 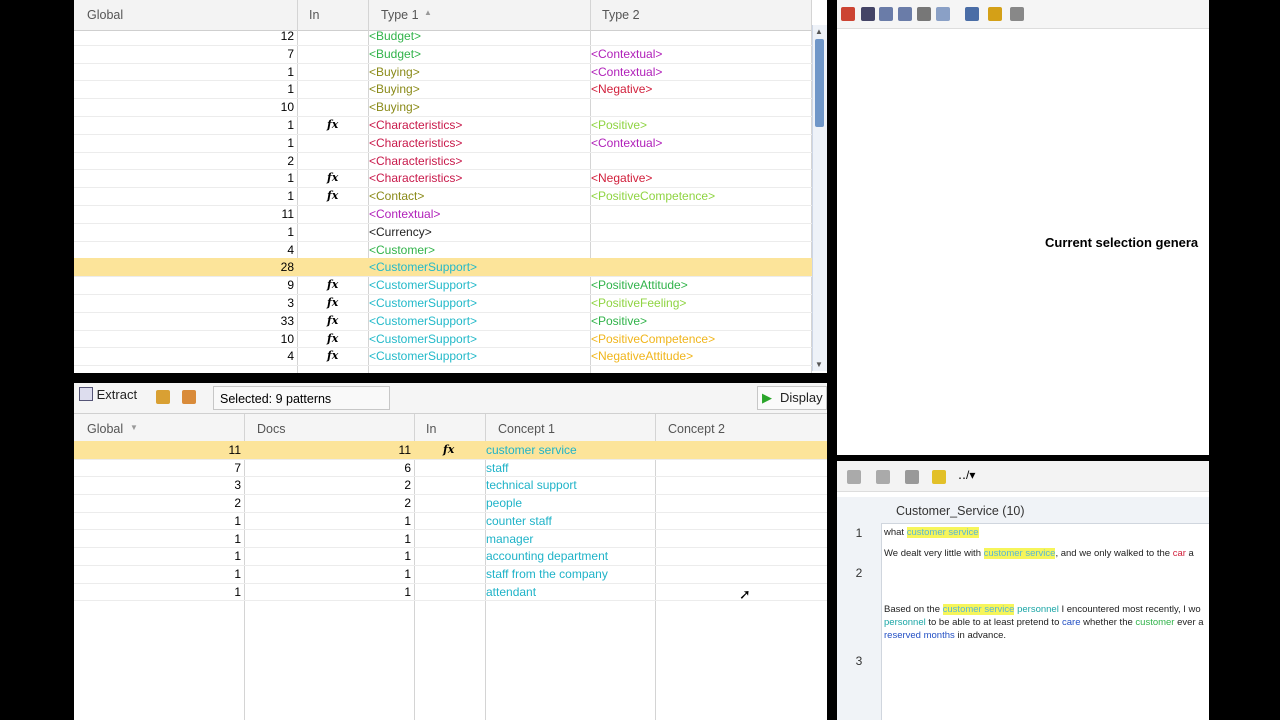 I want to click on doc-text: , and we only walked to the, so click(x=1114, y=553).